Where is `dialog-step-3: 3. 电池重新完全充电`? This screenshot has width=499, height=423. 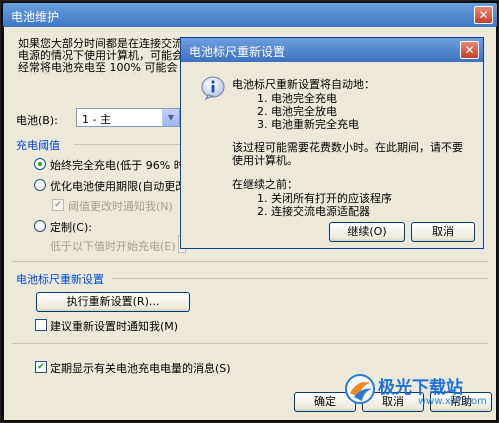 dialog-step-3: 3. 电池重新完全充电 is located at coordinates (308, 124).